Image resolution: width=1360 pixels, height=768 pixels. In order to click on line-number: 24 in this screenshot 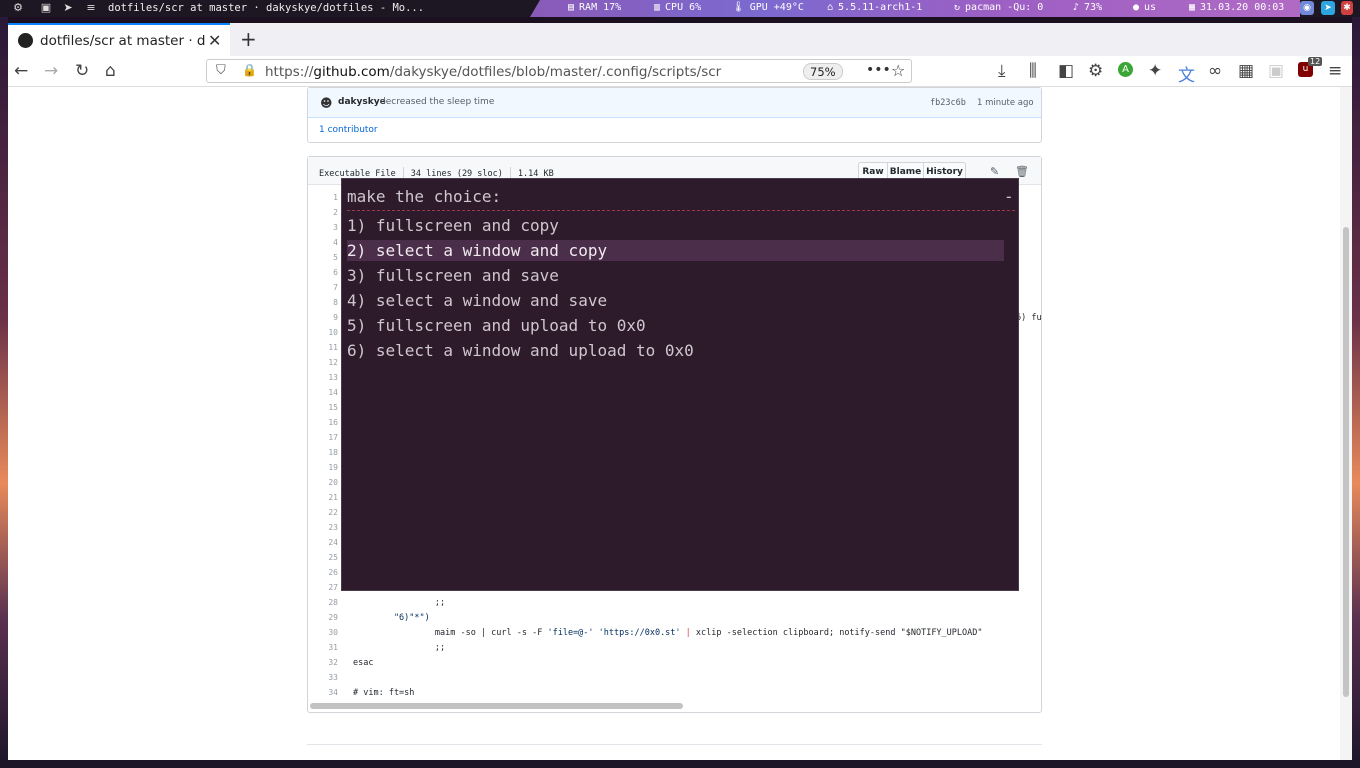, I will do `click(323, 542)`.